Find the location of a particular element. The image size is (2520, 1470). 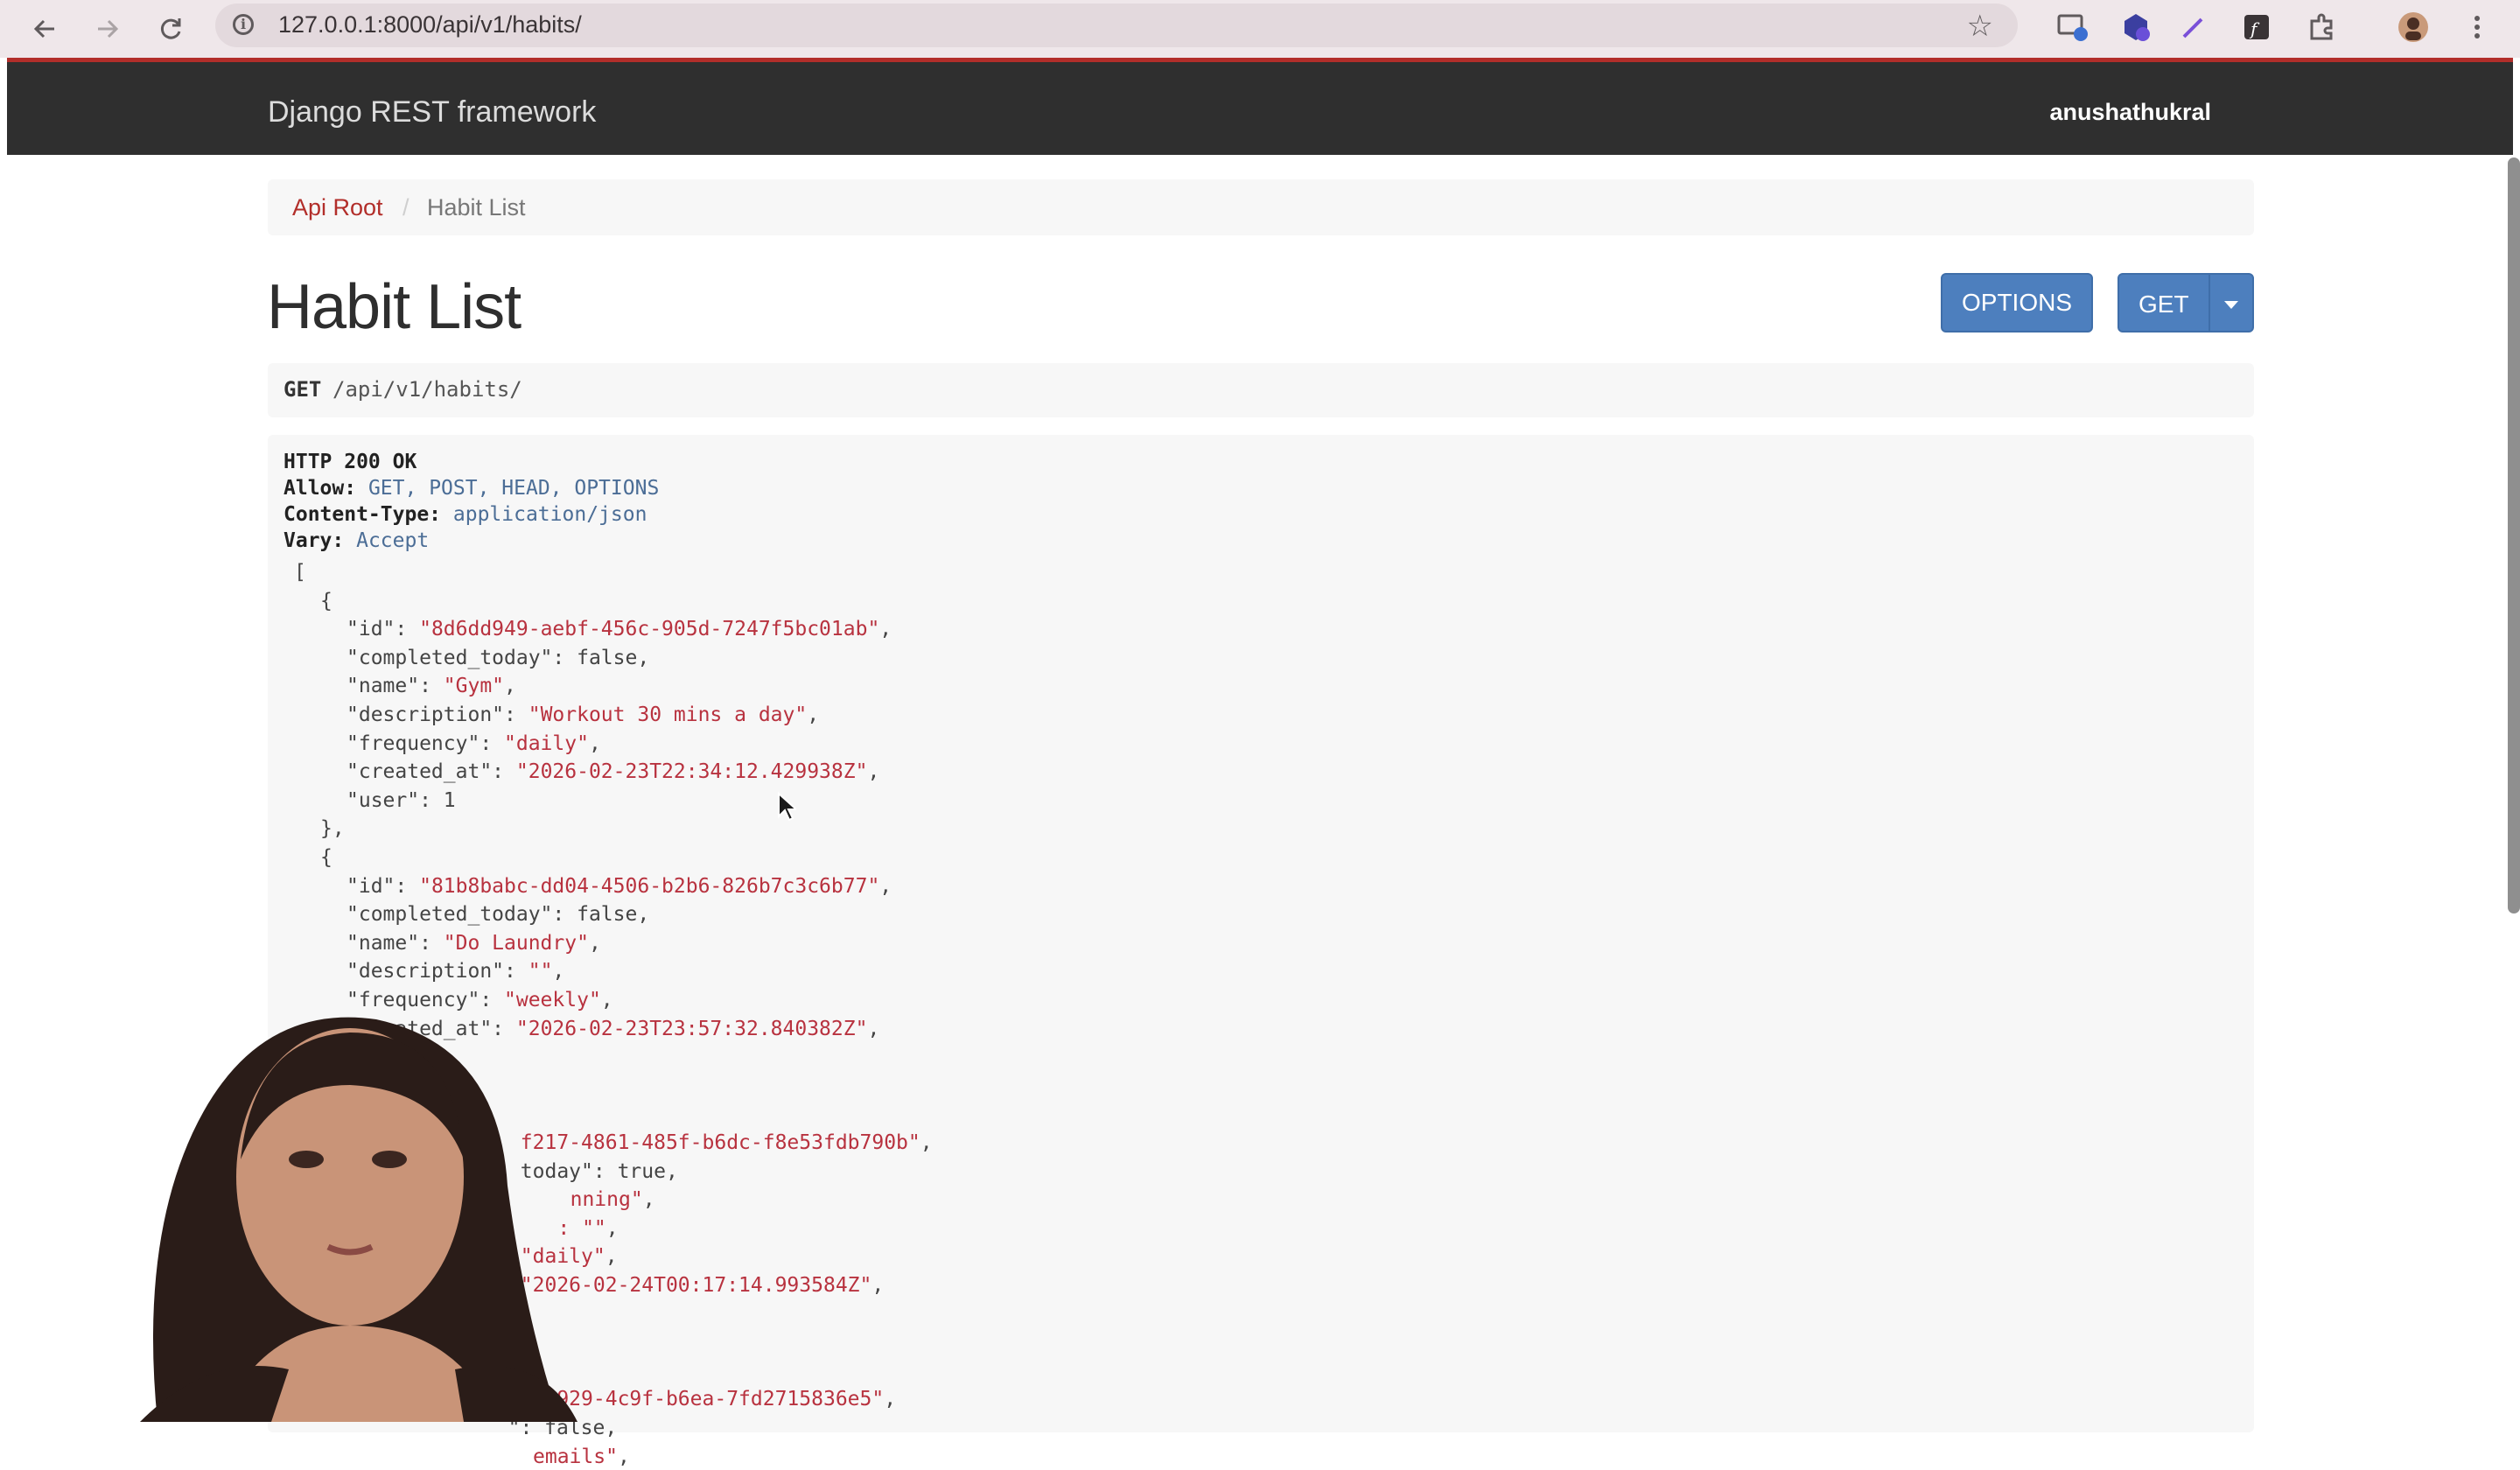

drf-navbar: Django REST framework anushathukral is located at coordinates (1260, 108).